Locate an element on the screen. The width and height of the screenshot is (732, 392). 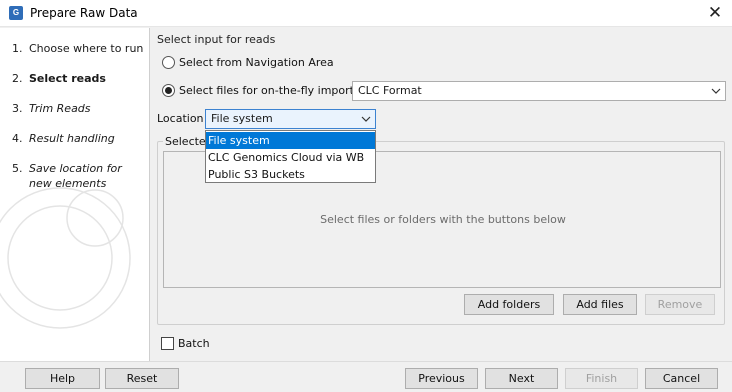
add-folders-button: Add folders is located at coordinates (509, 304).